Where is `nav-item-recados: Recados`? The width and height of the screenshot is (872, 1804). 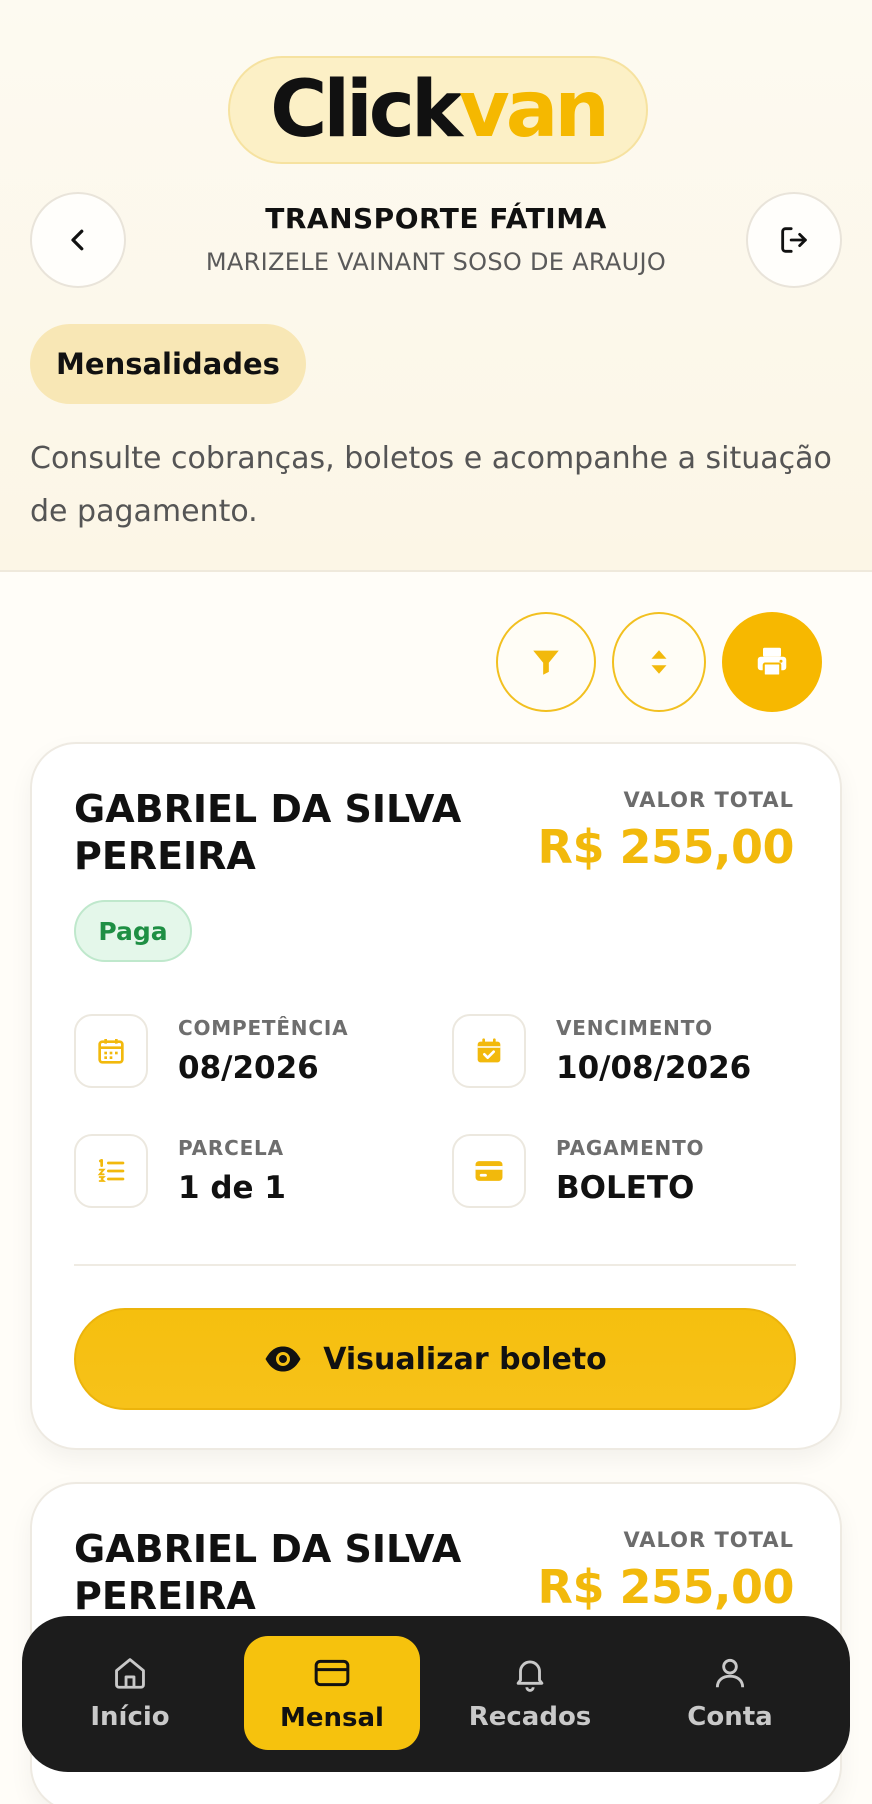
nav-item-recados: Recados is located at coordinates (530, 1693).